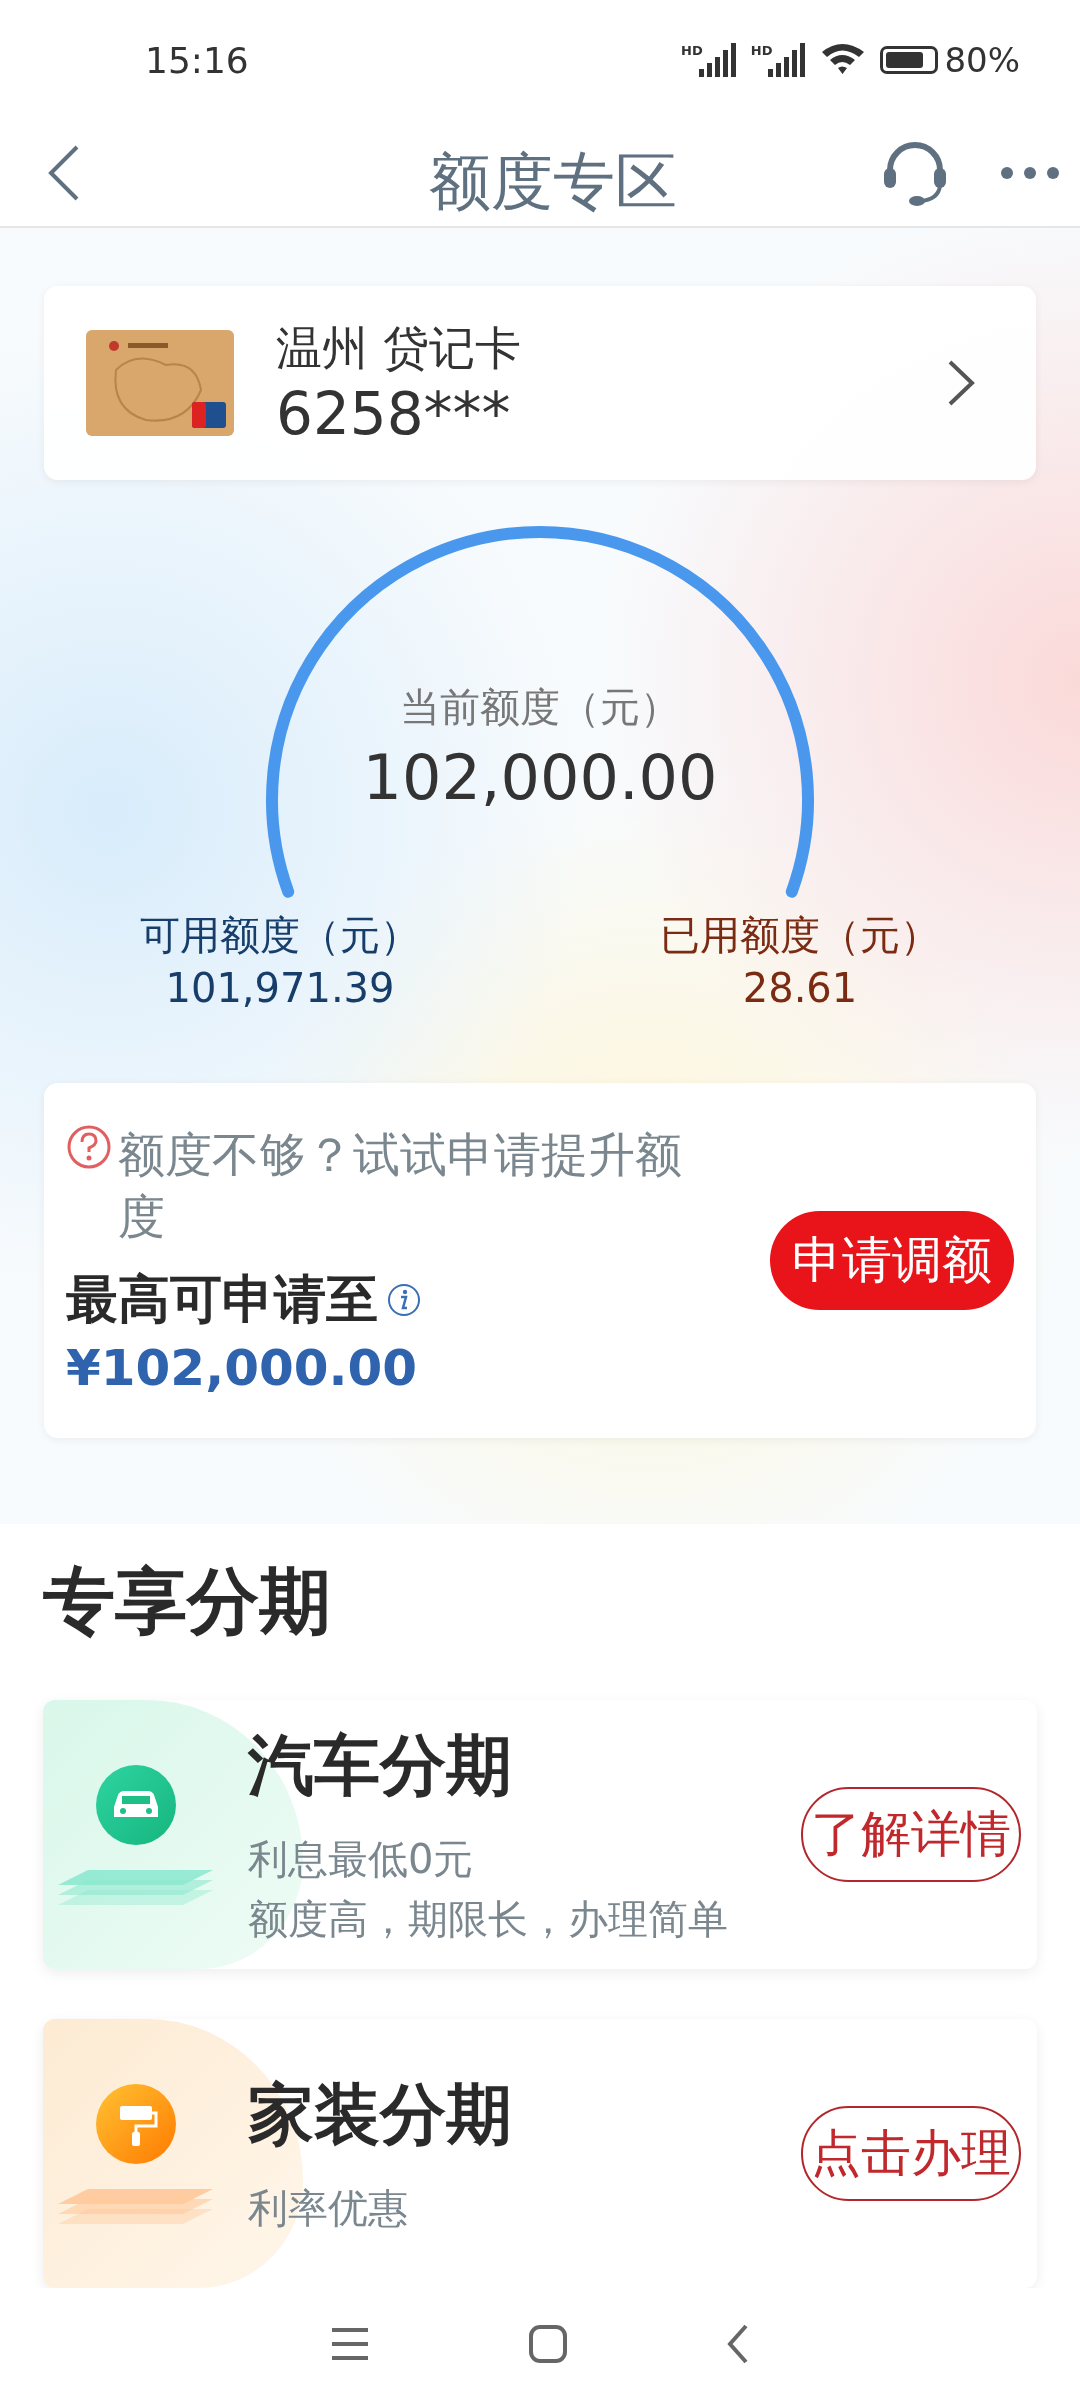  I want to click on used-amount: 28.61, so click(800, 988).